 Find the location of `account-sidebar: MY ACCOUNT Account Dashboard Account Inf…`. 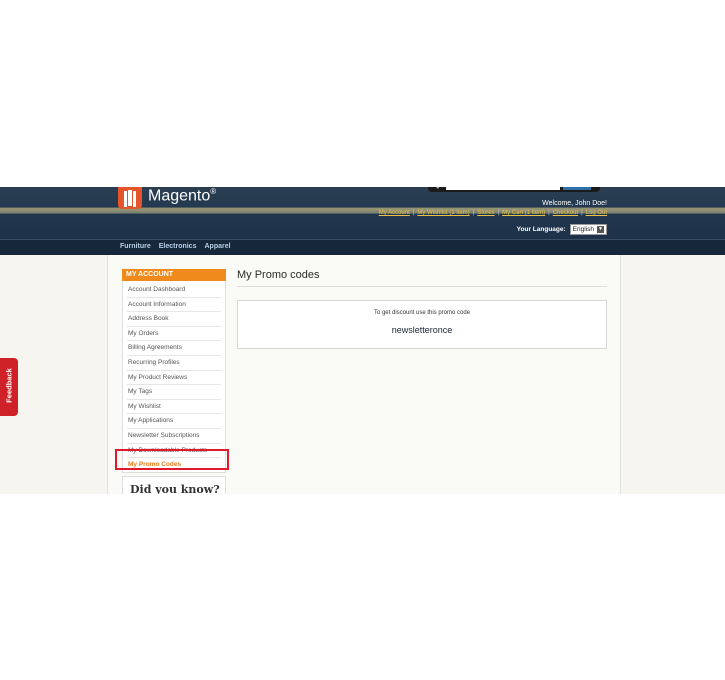

account-sidebar: MY ACCOUNT Account Dashboard Account Inf… is located at coordinates (174, 371).